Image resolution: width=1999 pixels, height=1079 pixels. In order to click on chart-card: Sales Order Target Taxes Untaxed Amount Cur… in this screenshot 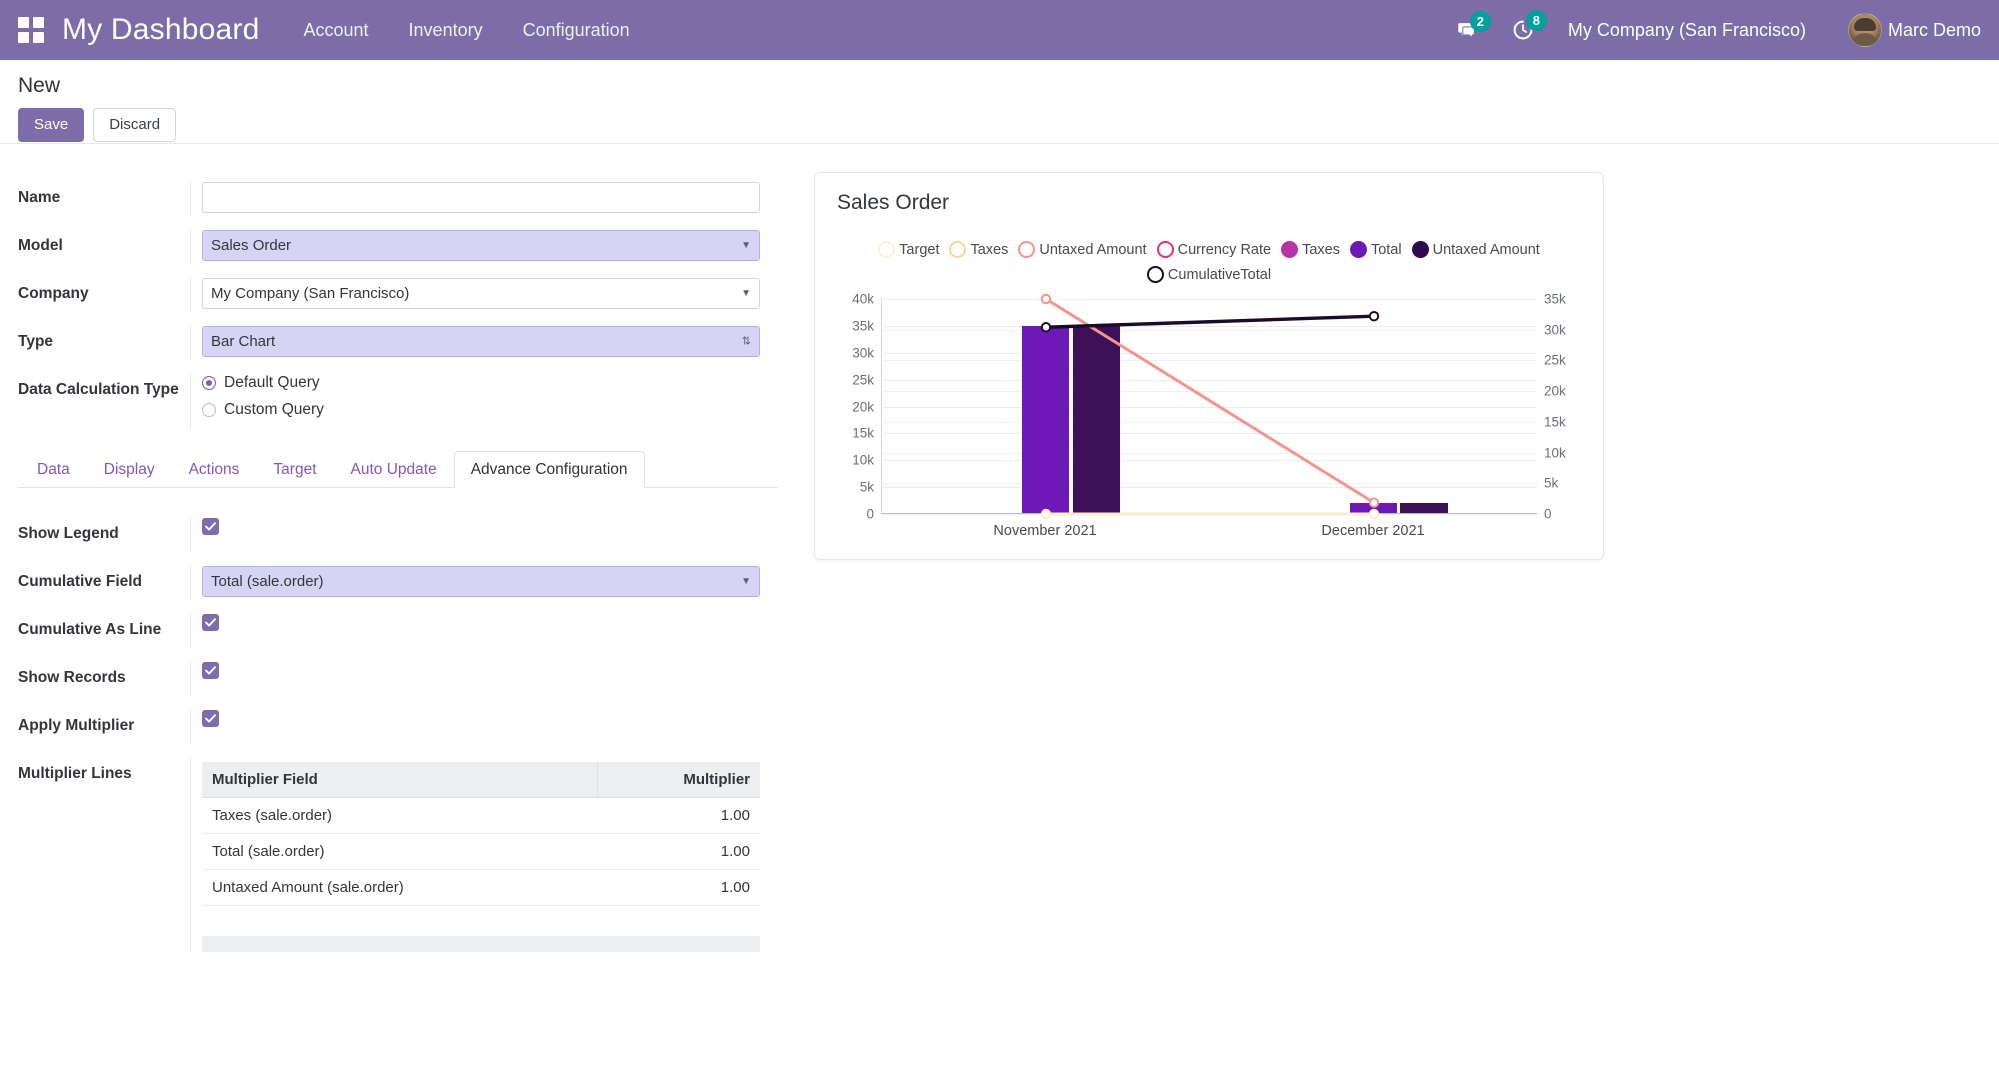, I will do `click(1209, 366)`.